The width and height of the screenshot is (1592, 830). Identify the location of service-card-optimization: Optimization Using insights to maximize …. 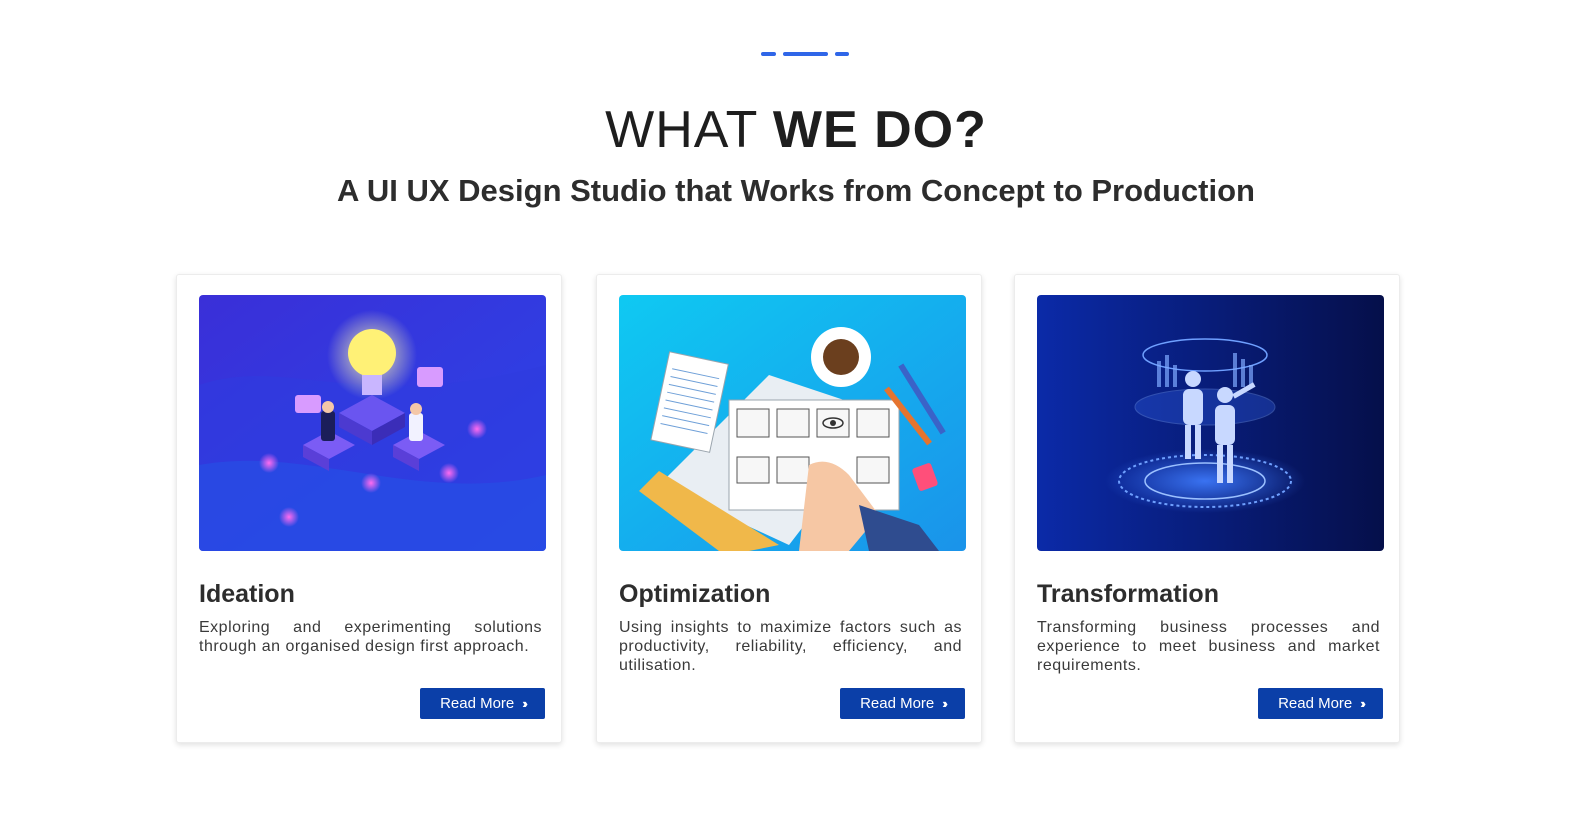
(789, 508).